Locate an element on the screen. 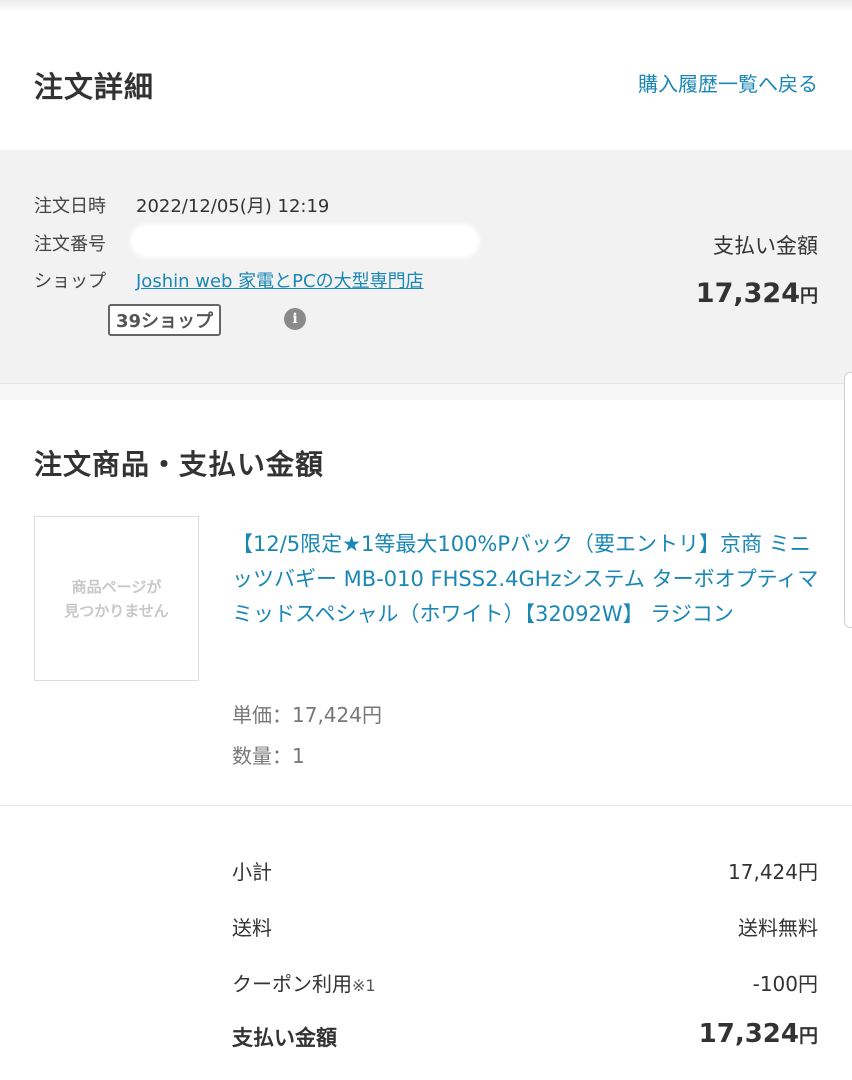 This screenshot has width=852, height=1080. subtotal-value: 17,424円 is located at coordinates (773, 872).